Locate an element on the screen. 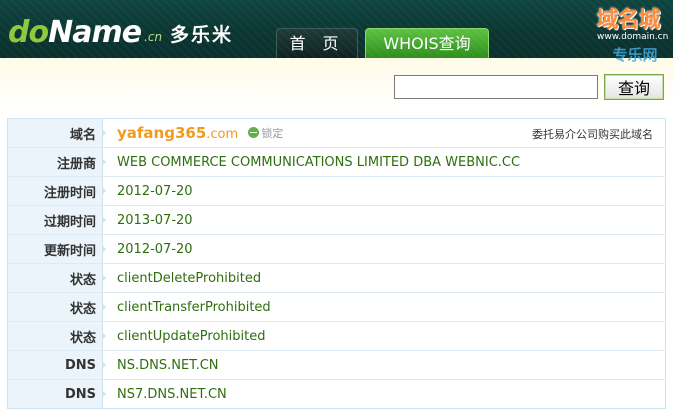 The height and width of the screenshot is (410, 673). top-header: do Name .cn 多乐米 首 页 WHOIS查询 is located at coordinates (336, 29).